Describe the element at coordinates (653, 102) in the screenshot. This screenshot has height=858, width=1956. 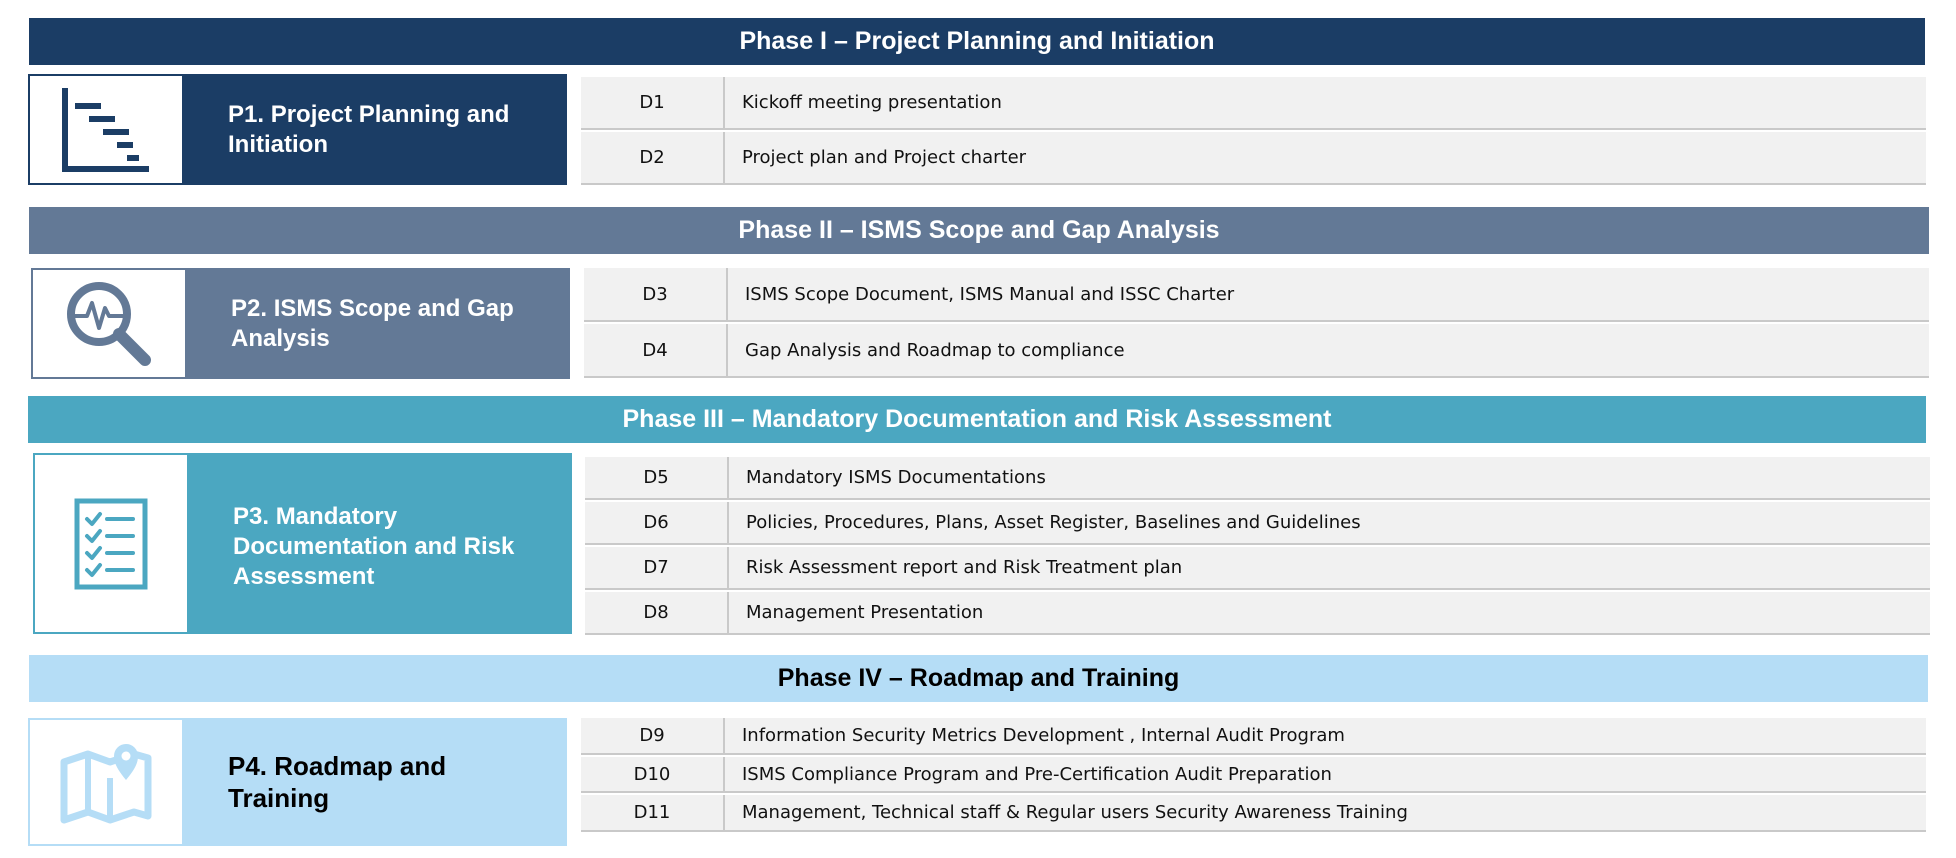
I see `deliverable-code: D1` at that location.